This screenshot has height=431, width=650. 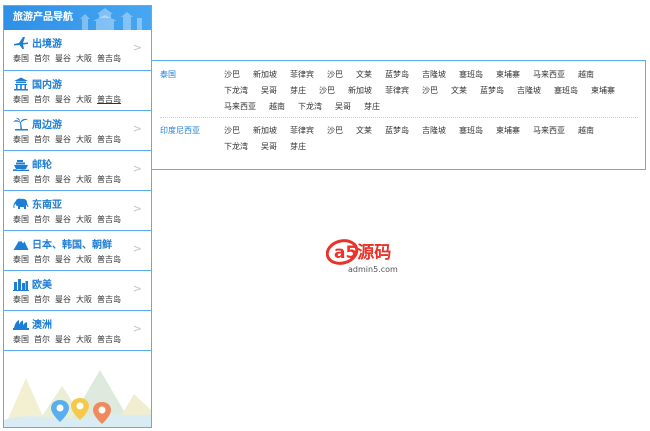 What do you see at coordinates (77, 90) in the screenshot?
I see `category-domestic: 国内游 泰国 首尔 曼谷 大阪 普吉岛` at bounding box center [77, 90].